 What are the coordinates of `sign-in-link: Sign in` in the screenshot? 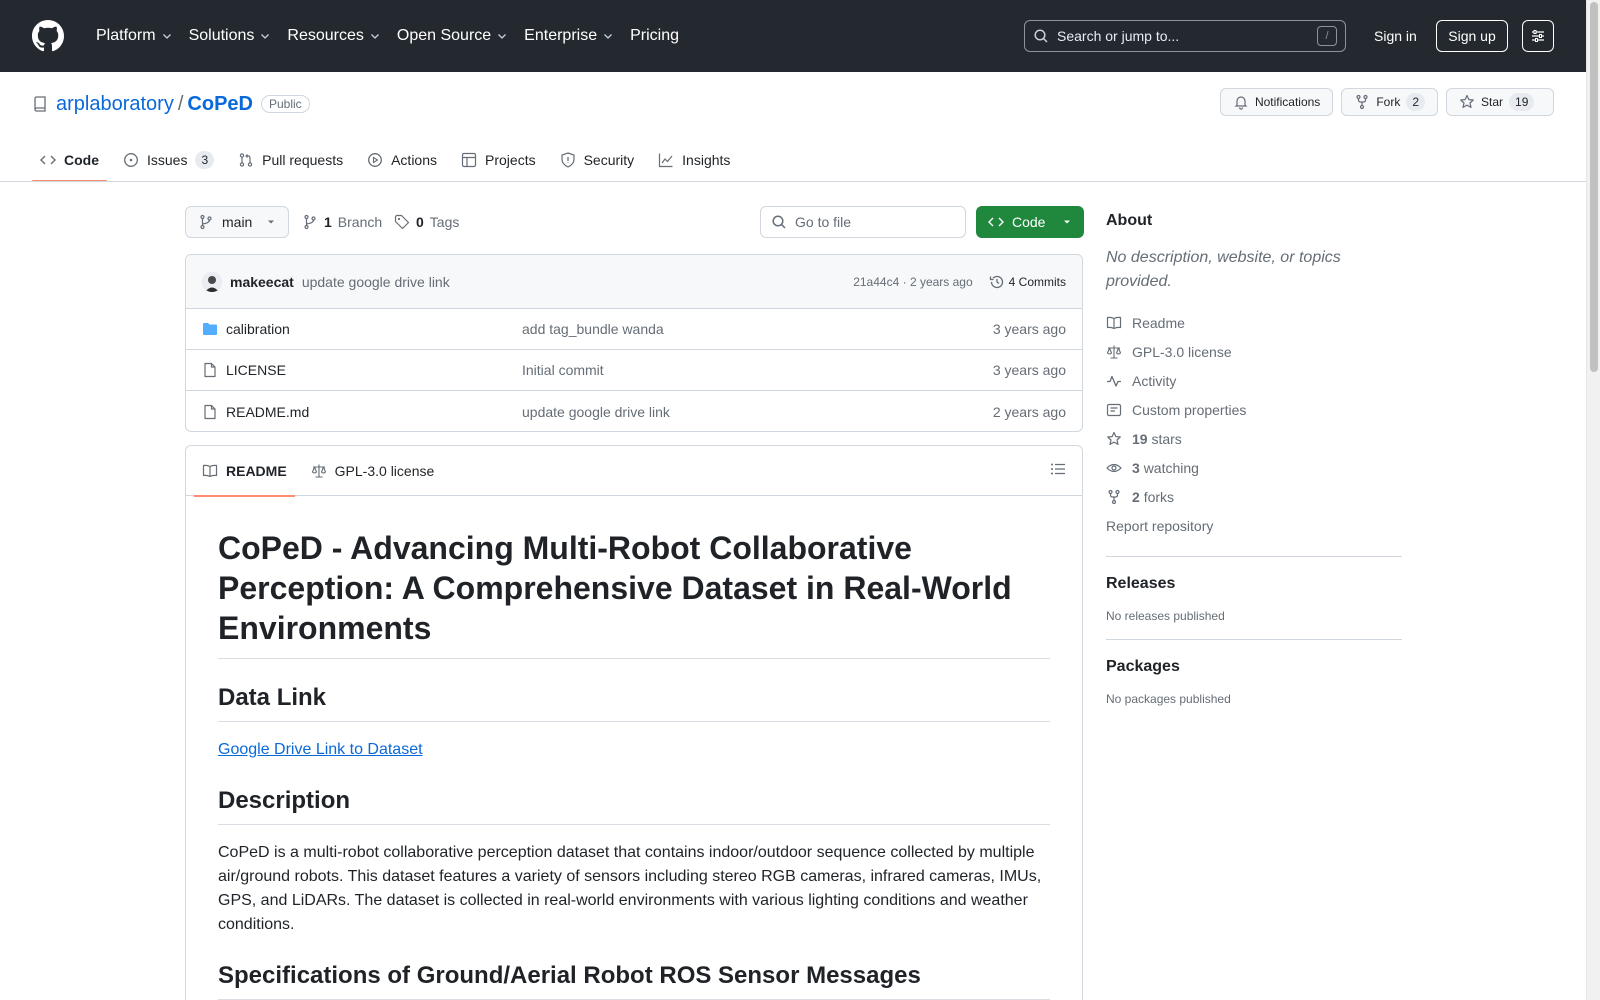 It's located at (1395, 36).